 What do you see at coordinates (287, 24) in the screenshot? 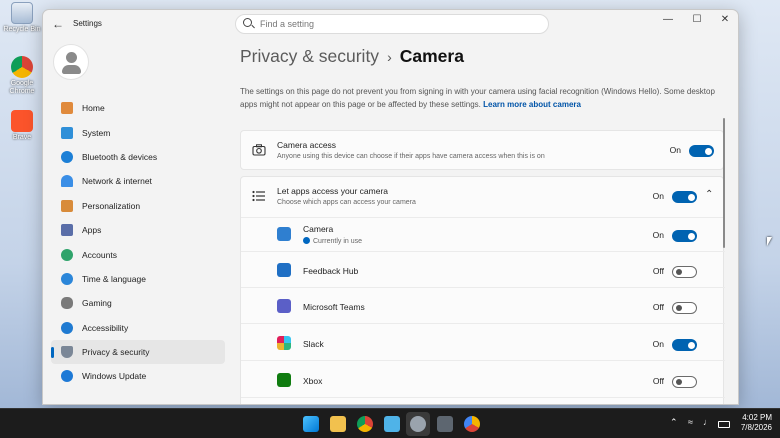
I see `search-placeholder: Find a setting` at bounding box center [287, 24].